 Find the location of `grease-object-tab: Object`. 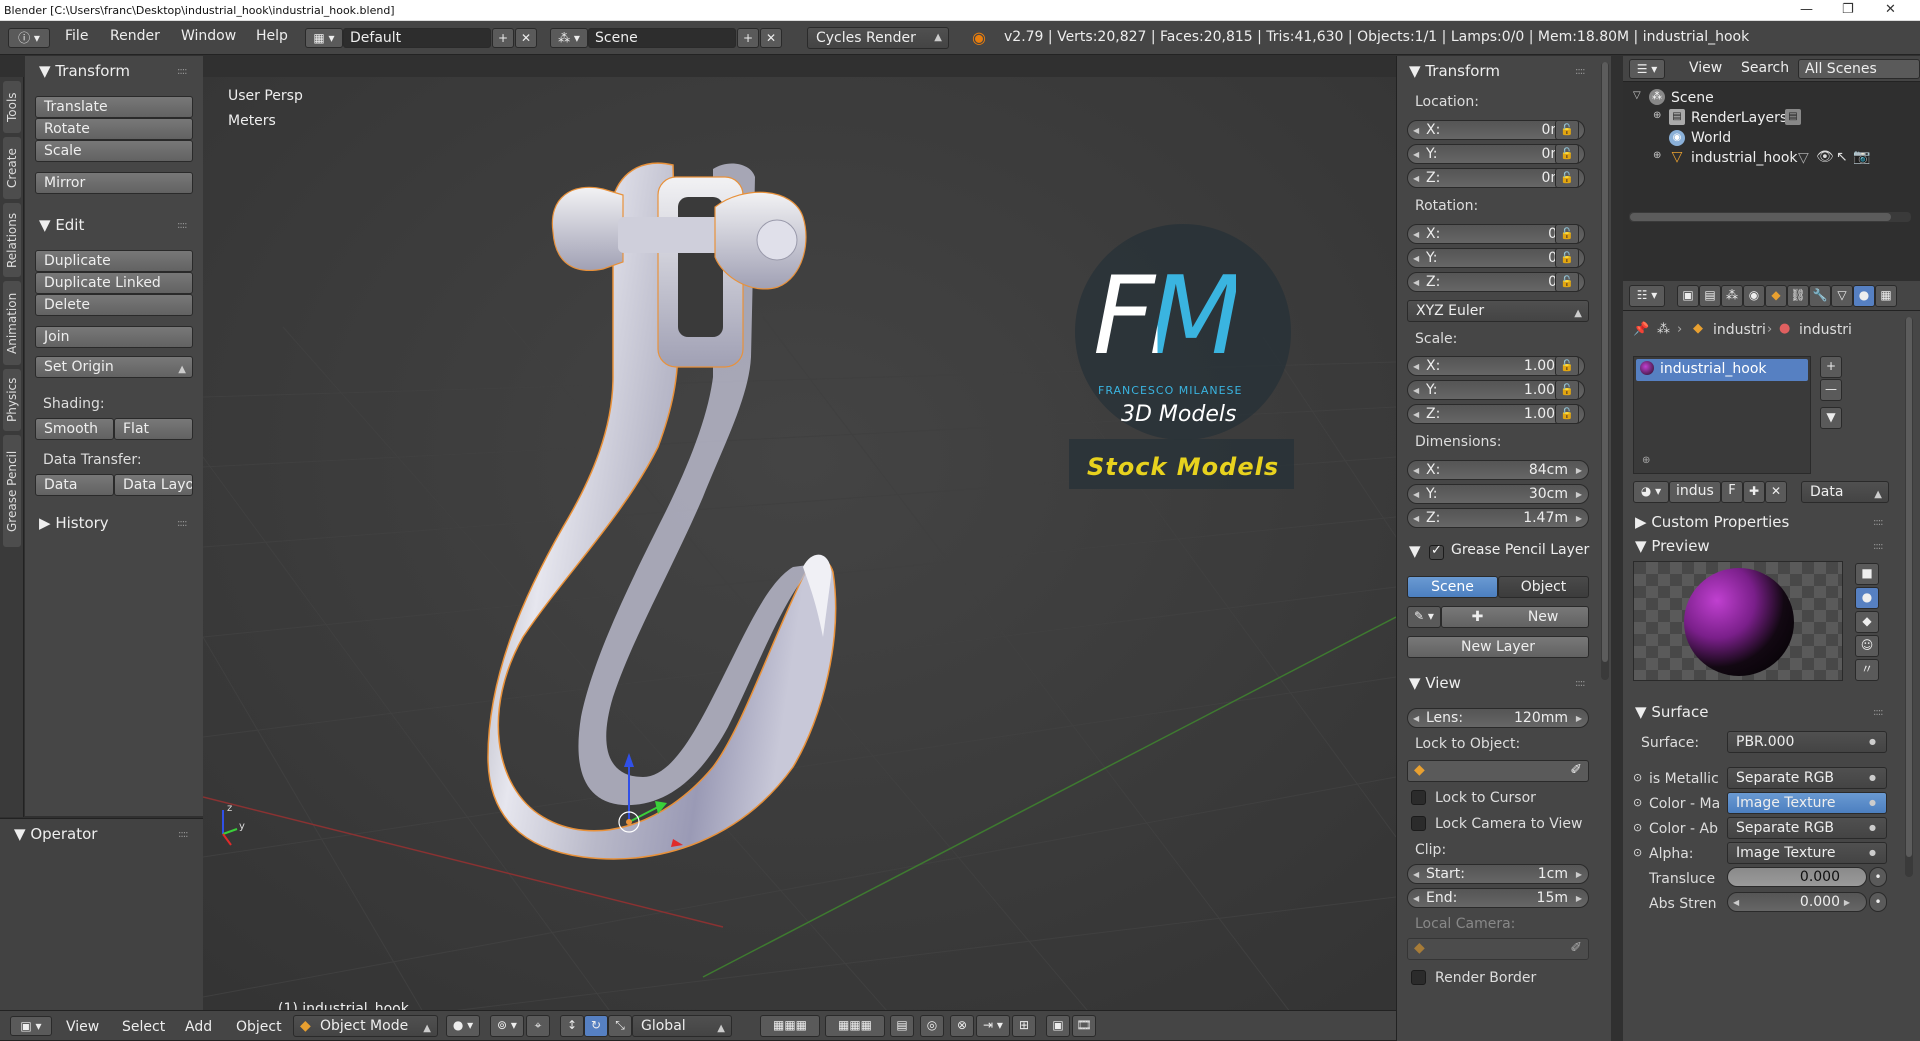

grease-object-tab: Object is located at coordinates (1543, 587).